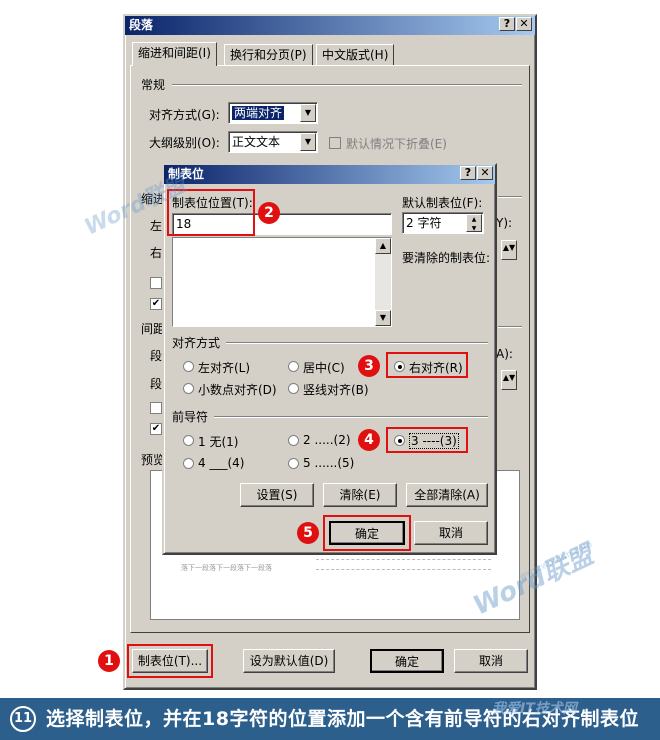  I want to click on leader-group-label: 前导符, so click(190, 417).